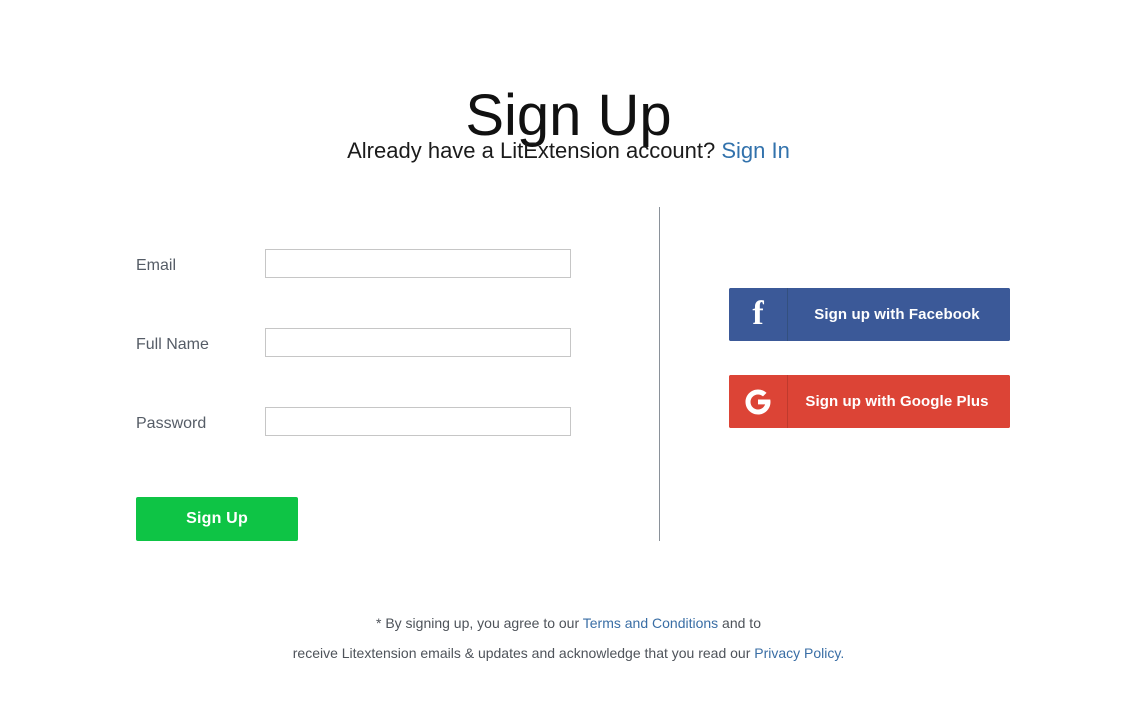 Image resolution: width=1137 pixels, height=724 pixels. I want to click on fullname-label: Full Name, so click(172, 344).